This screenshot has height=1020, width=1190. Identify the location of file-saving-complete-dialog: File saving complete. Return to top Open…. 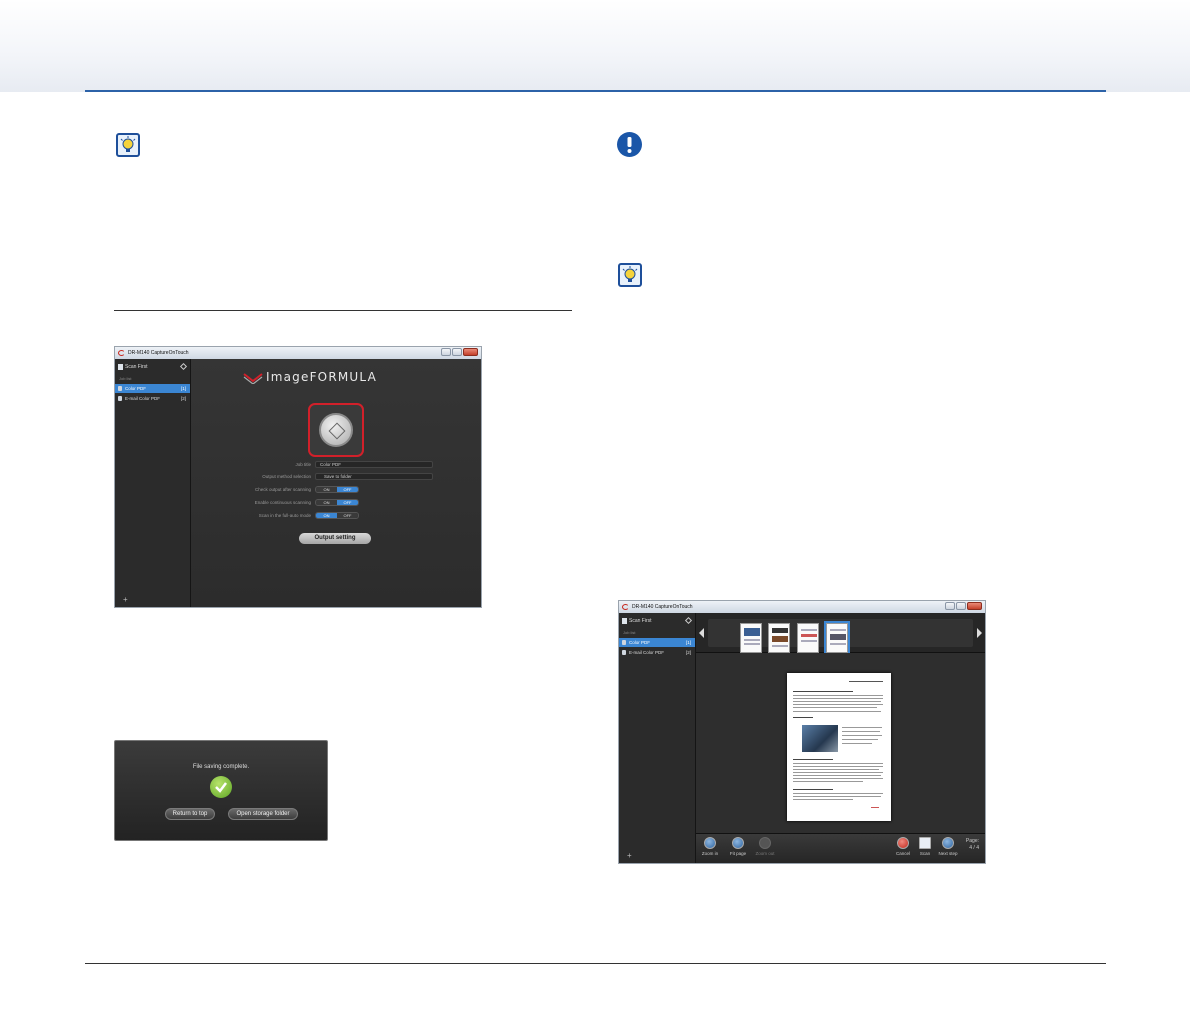
(221, 790).